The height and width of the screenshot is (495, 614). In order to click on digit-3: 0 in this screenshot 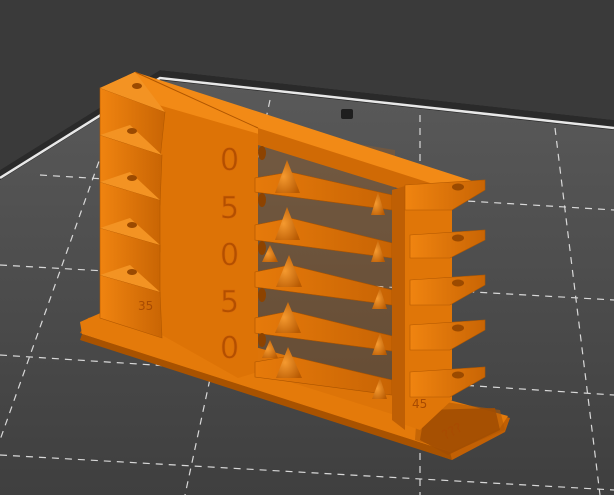, I will do `click(229, 255)`.